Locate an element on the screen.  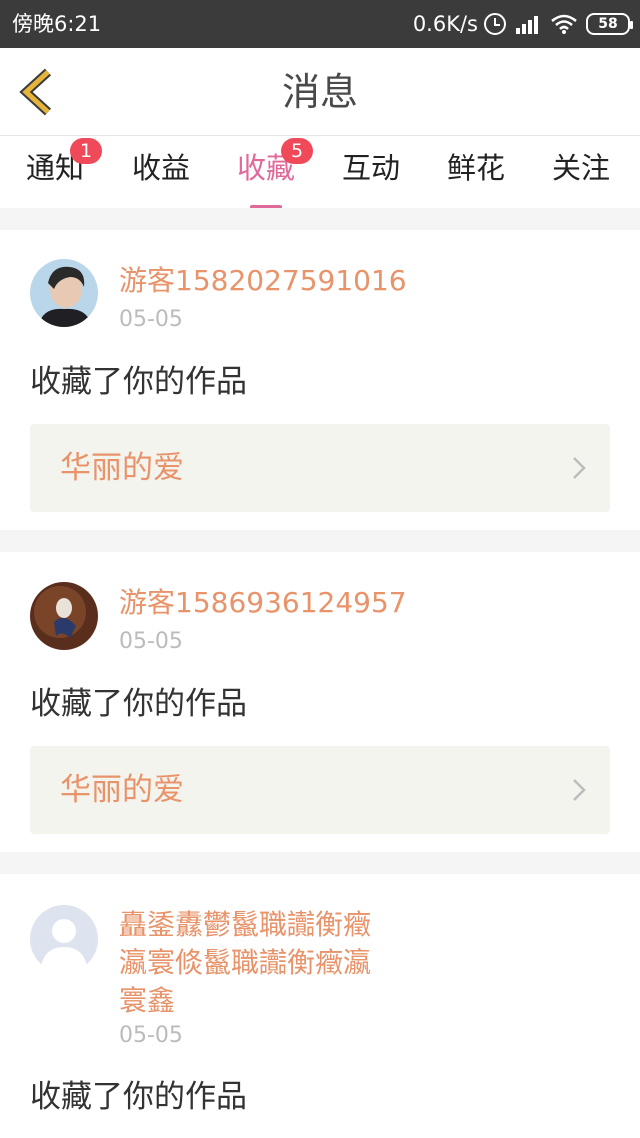
tab-label: 鲜花 is located at coordinates (476, 168).